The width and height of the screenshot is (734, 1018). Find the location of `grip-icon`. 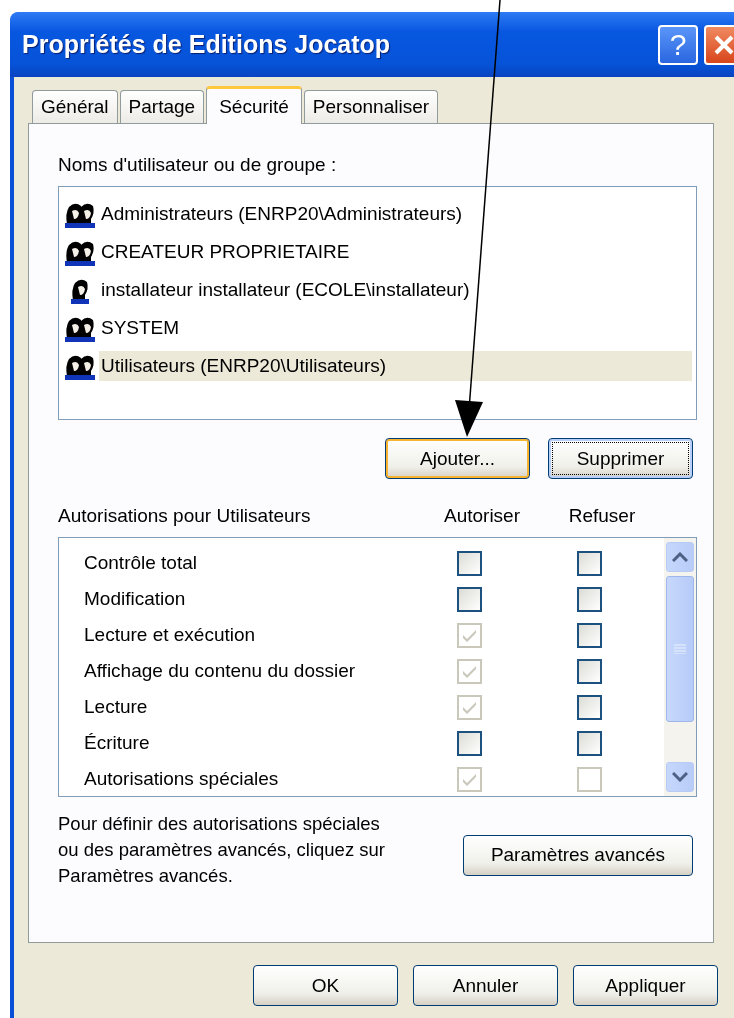

grip-icon is located at coordinates (680, 649).